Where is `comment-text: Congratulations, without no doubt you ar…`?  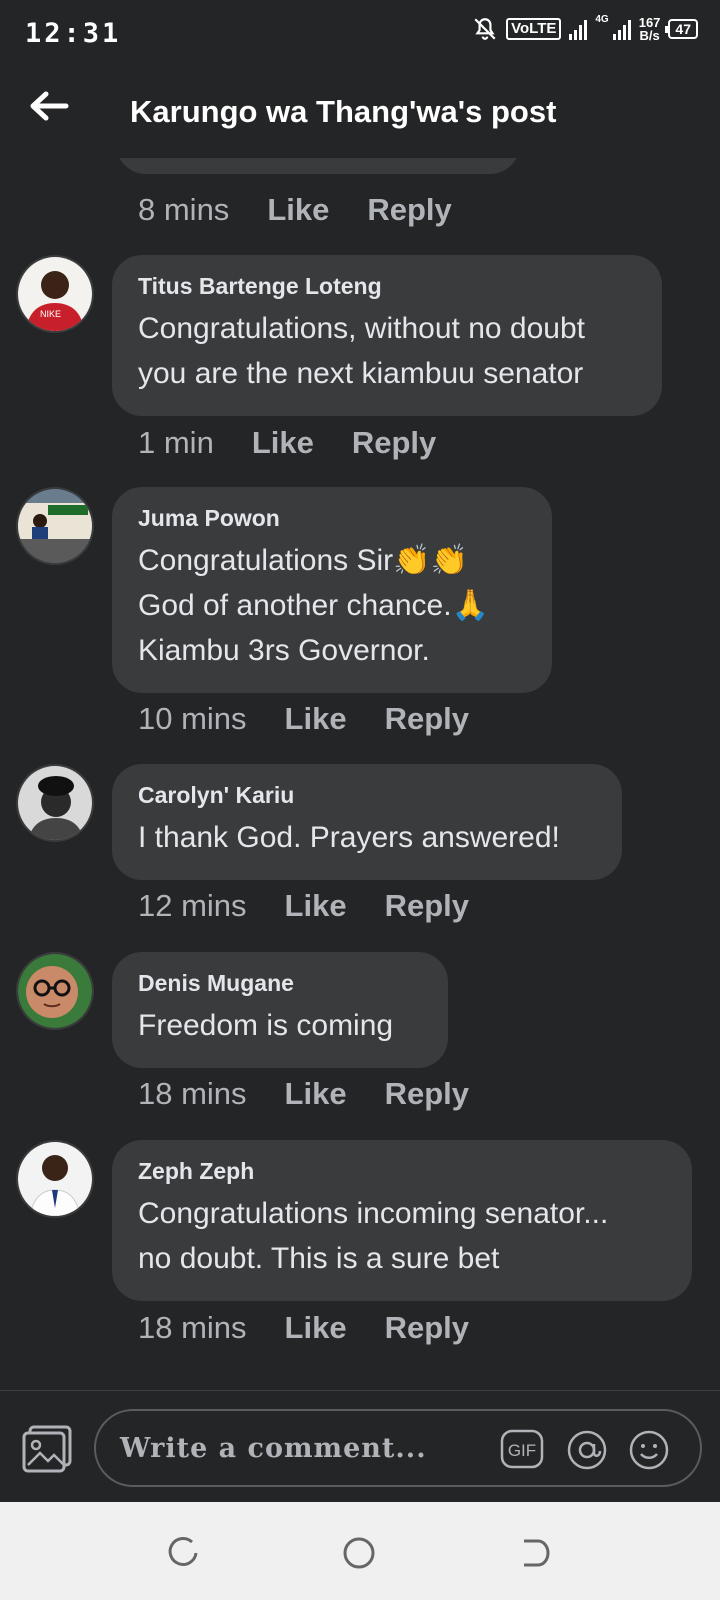 comment-text: Congratulations, without no doubt you ar… is located at coordinates (361, 351).